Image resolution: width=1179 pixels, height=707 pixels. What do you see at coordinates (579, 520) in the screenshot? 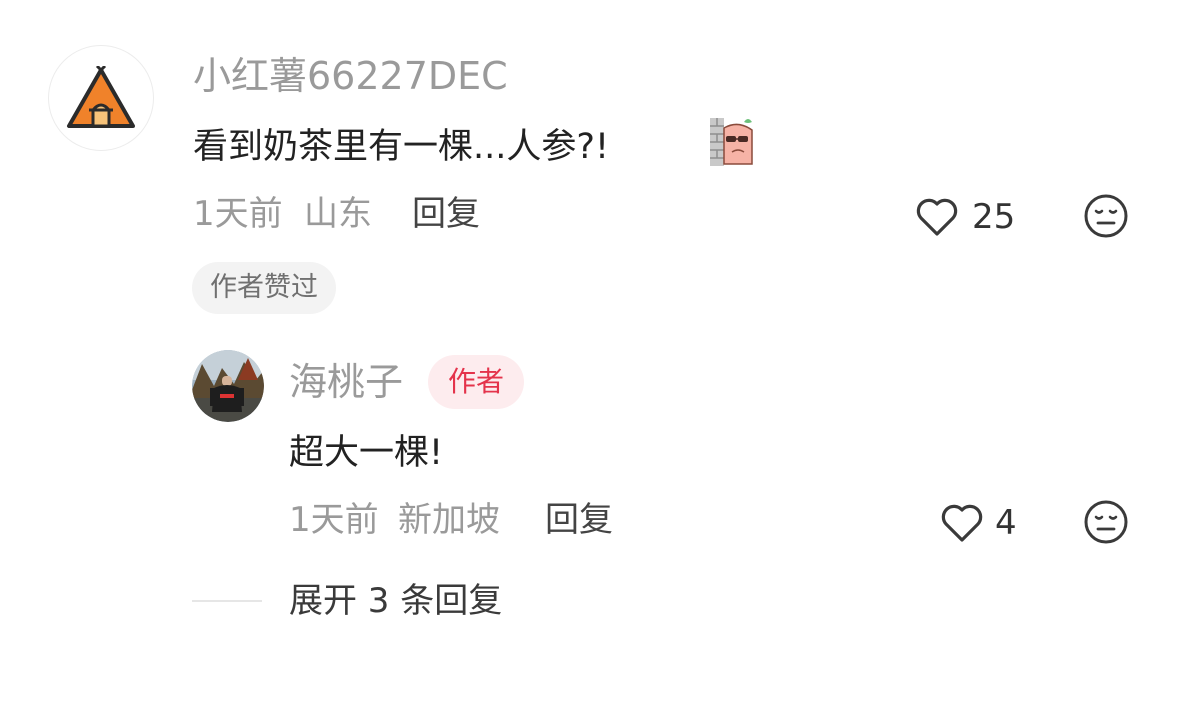
I see `reply-reply-button: 回复` at bounding box center [579, 520].